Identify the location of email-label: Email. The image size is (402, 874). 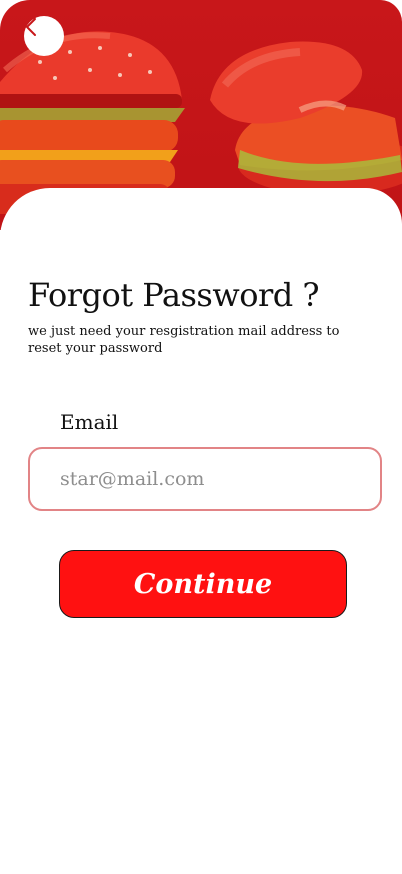
(89, 422).